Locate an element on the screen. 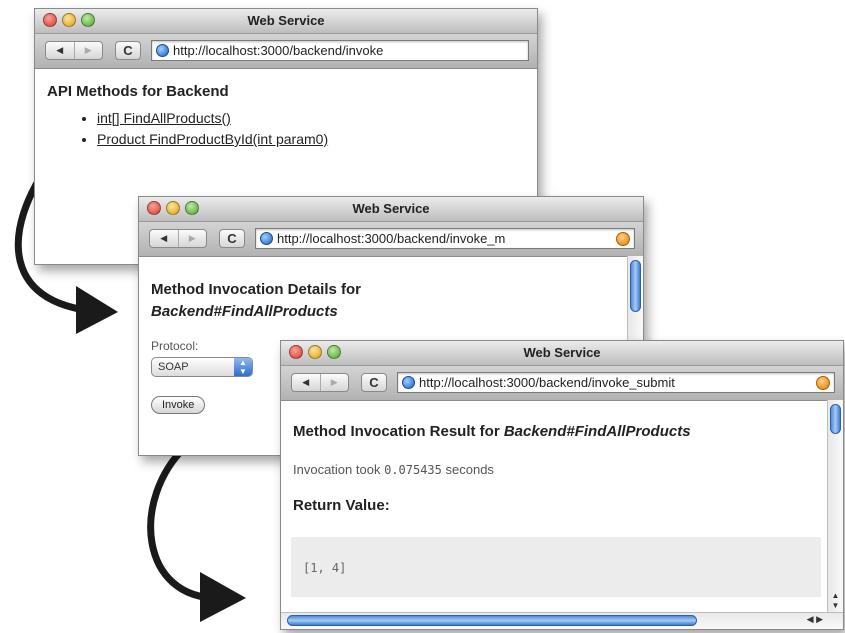  time-value: 0.075435 is located at coordinates (413, 470).